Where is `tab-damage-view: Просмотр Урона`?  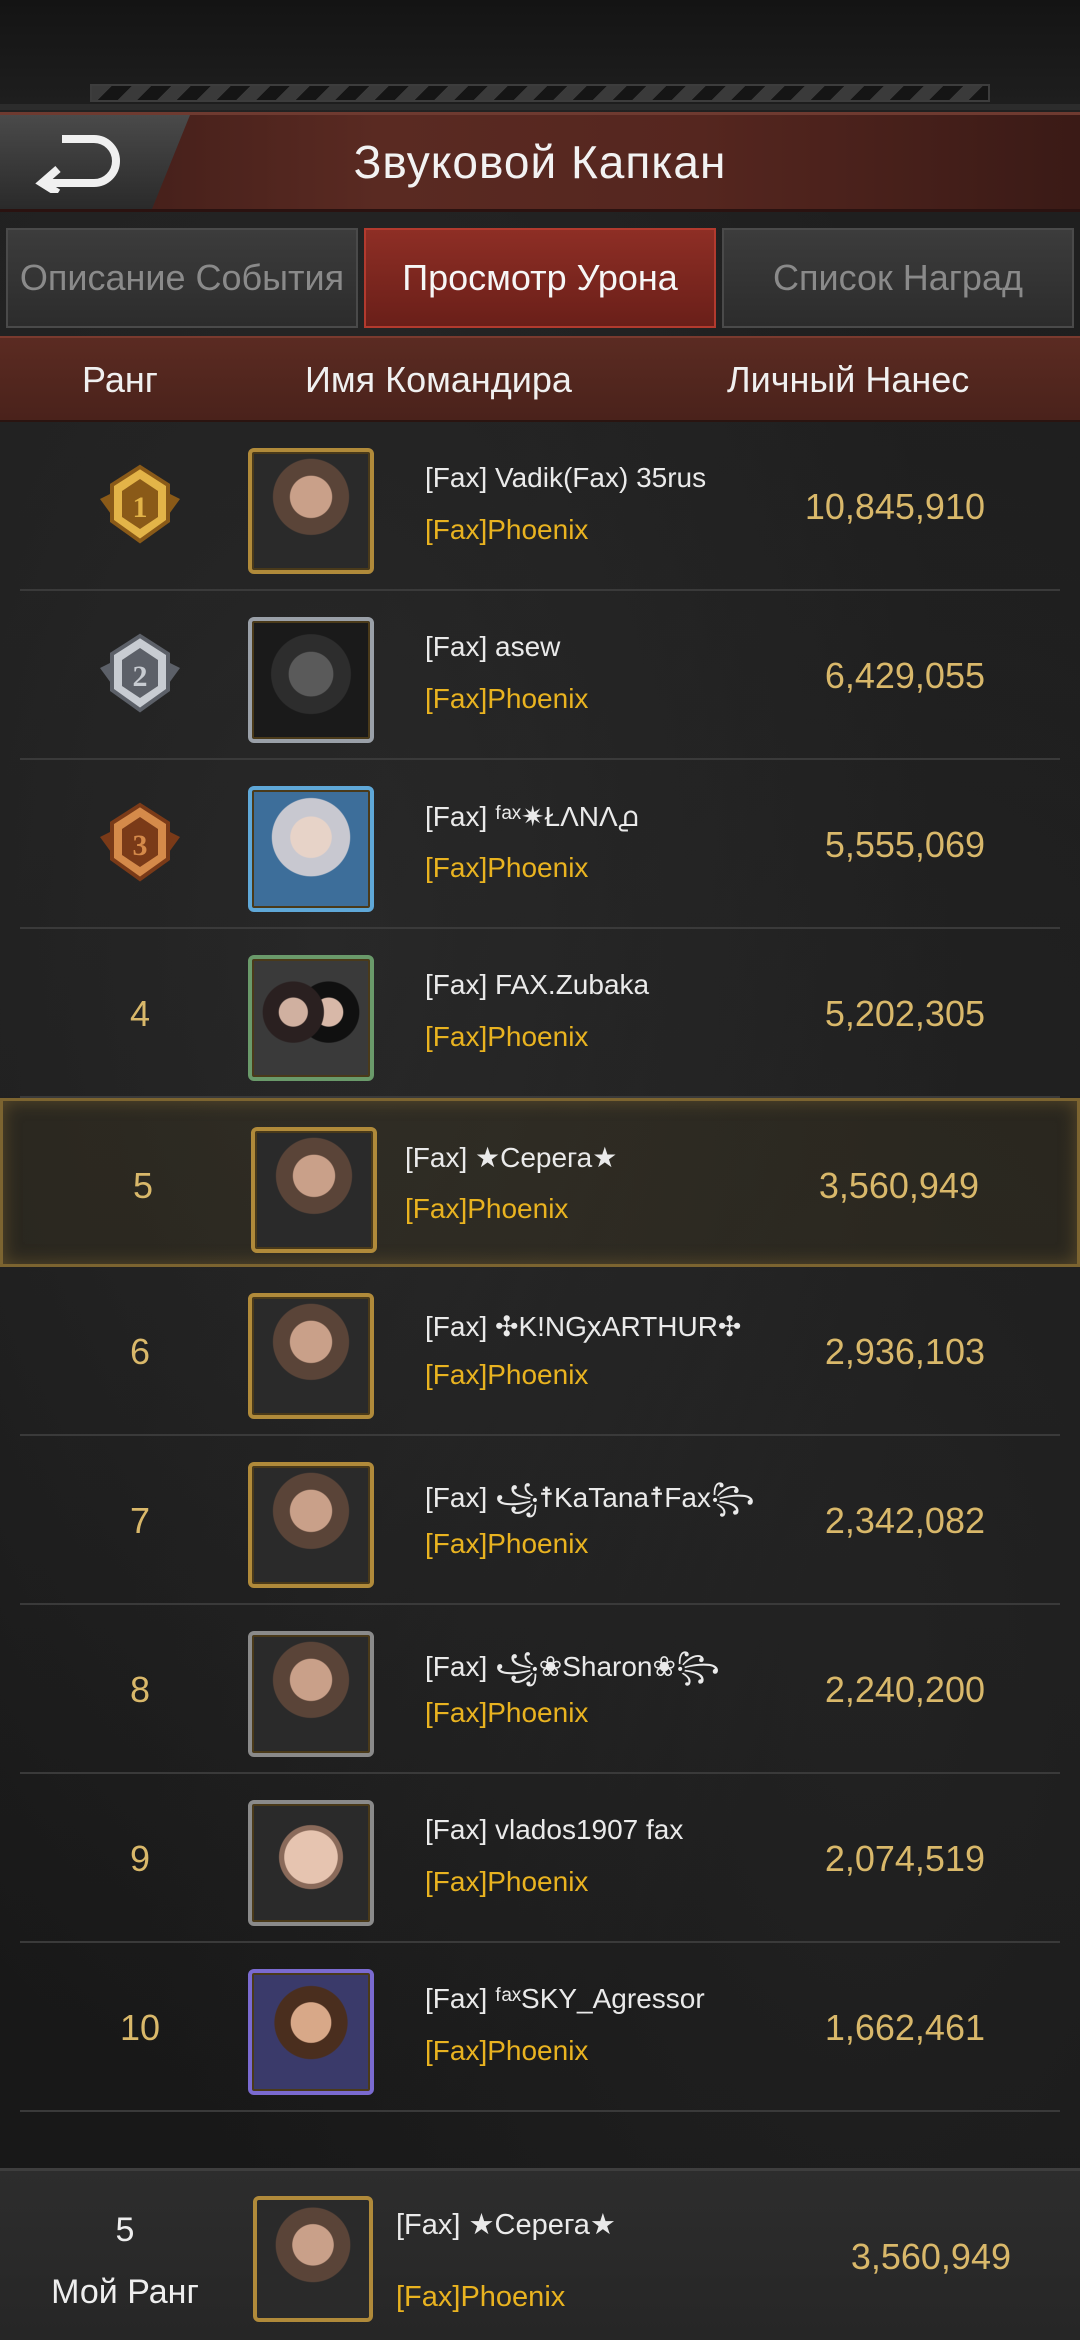 tab-damage-view: Просмотр Урона is located at coordinates (540, 278).